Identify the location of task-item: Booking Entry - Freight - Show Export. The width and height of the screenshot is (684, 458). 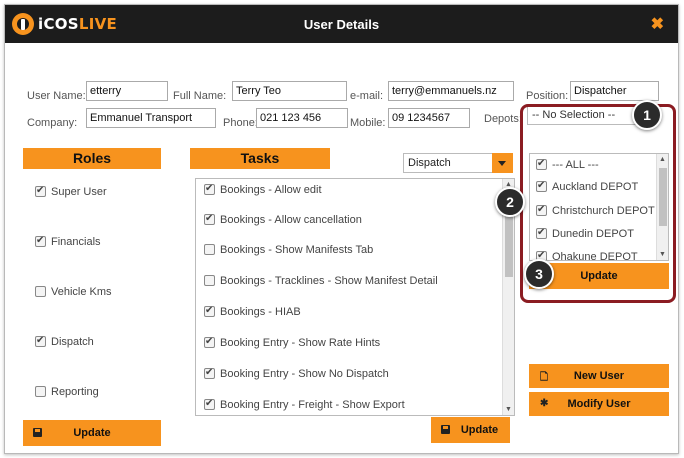
(304, 405).